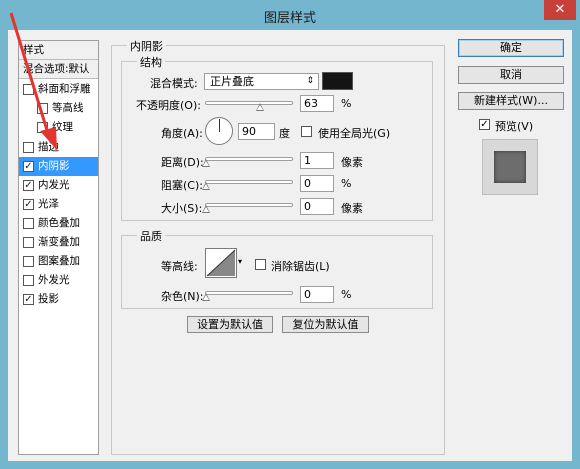 The image size is (580, 469). Describe the element at coordinates (33, 81) in the screenshot. I see `annotation-arrow` at that location.